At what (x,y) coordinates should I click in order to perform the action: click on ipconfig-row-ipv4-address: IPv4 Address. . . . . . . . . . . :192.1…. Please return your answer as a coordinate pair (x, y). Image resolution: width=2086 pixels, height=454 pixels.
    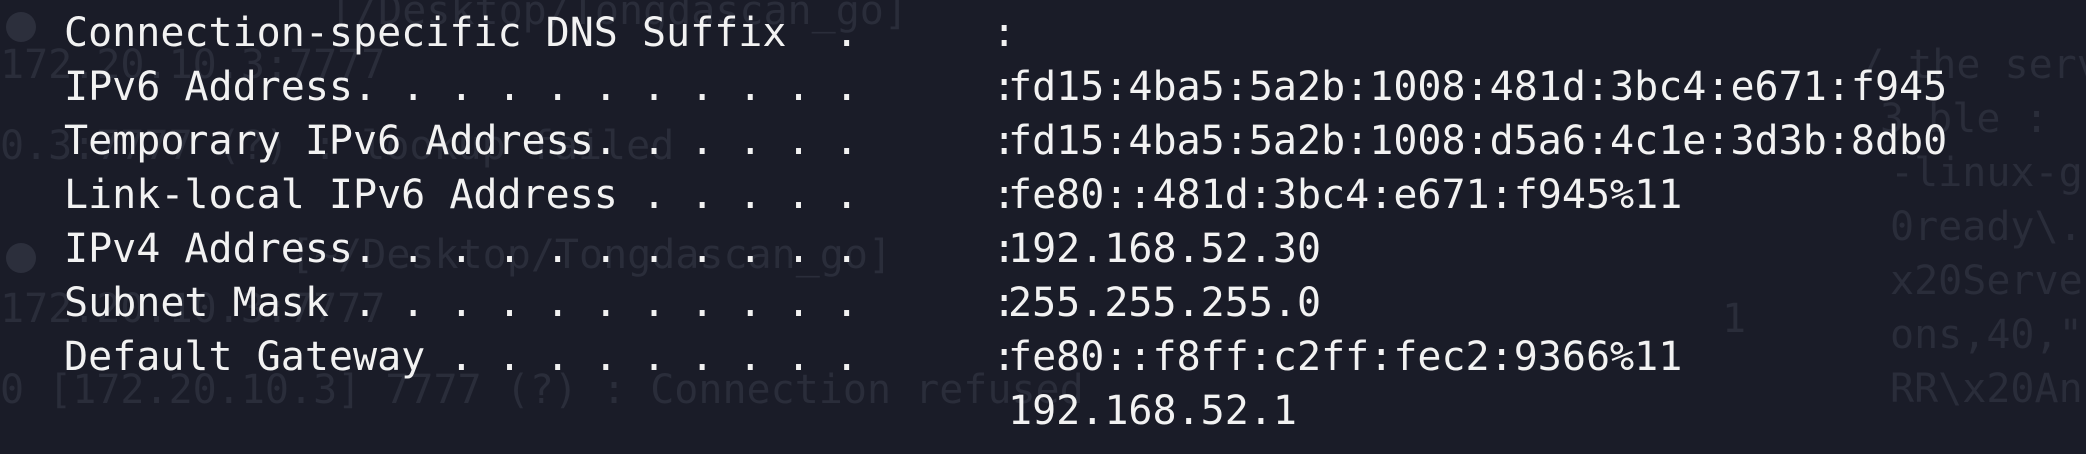
    Looking at the image, I should click on (1005, 249).